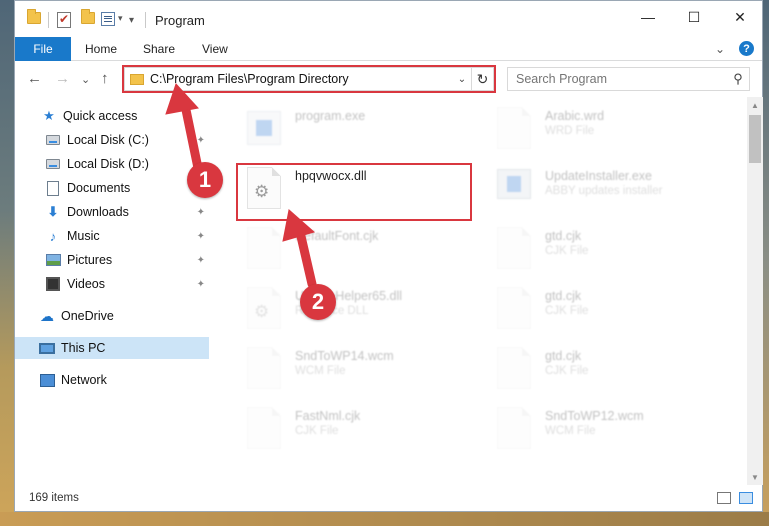 Image resolution: width=769 pixels, height=526 pixels. I want to click on file-item-hpqvwocx-dll: ⚙ hpqvwocx.dll, so click(356, 191).